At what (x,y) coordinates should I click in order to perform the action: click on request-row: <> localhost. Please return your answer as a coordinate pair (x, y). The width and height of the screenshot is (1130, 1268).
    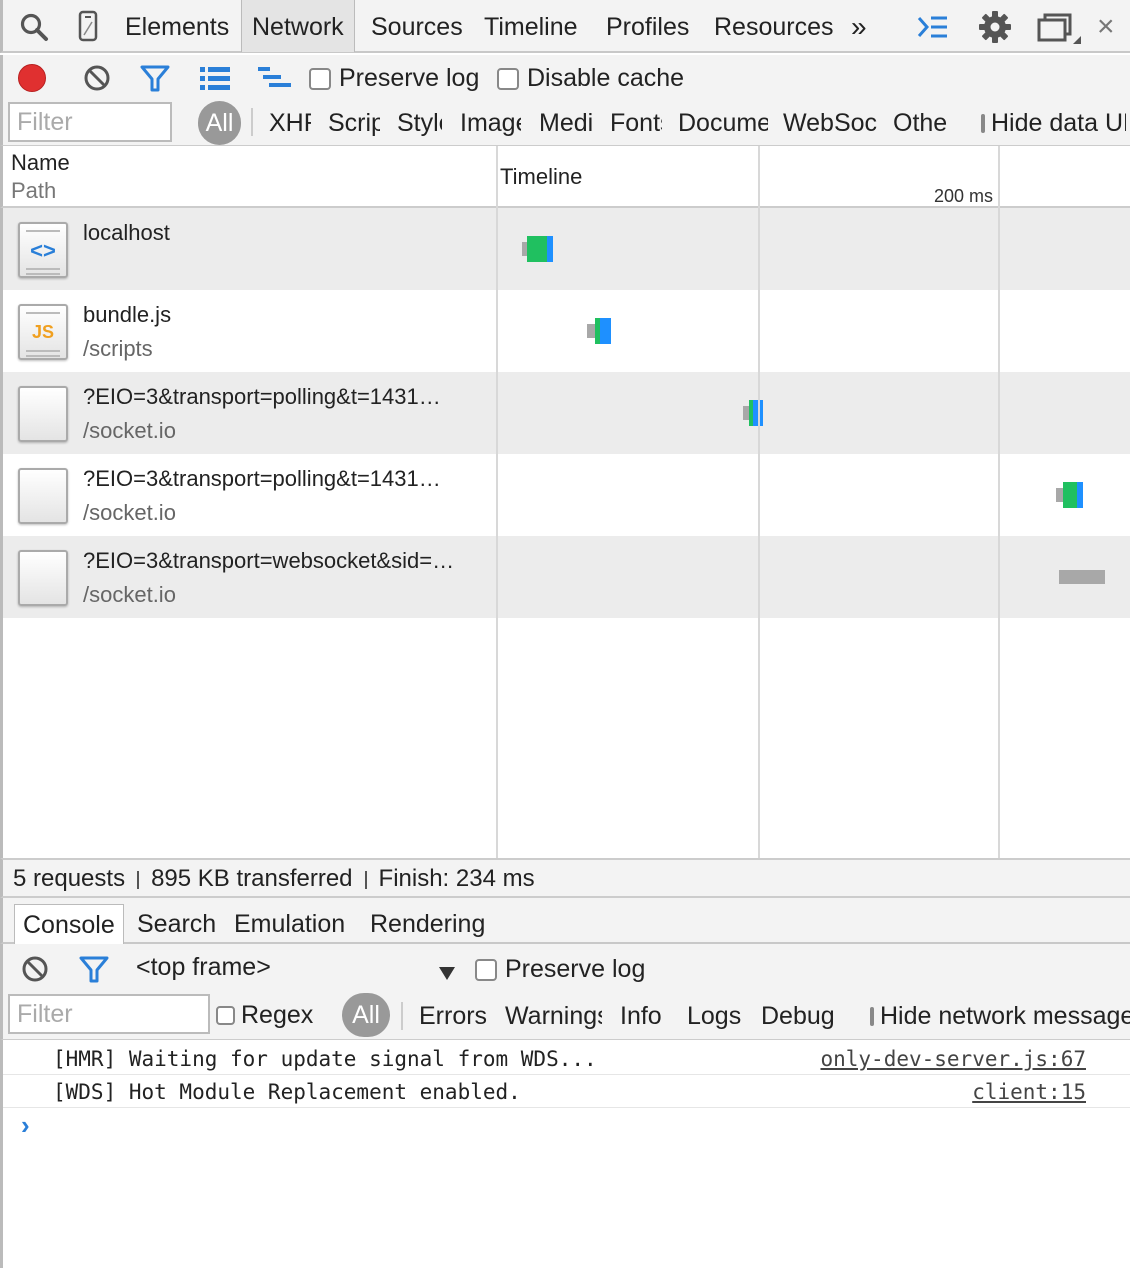
    Looking at the image, I should click on (566, 249).